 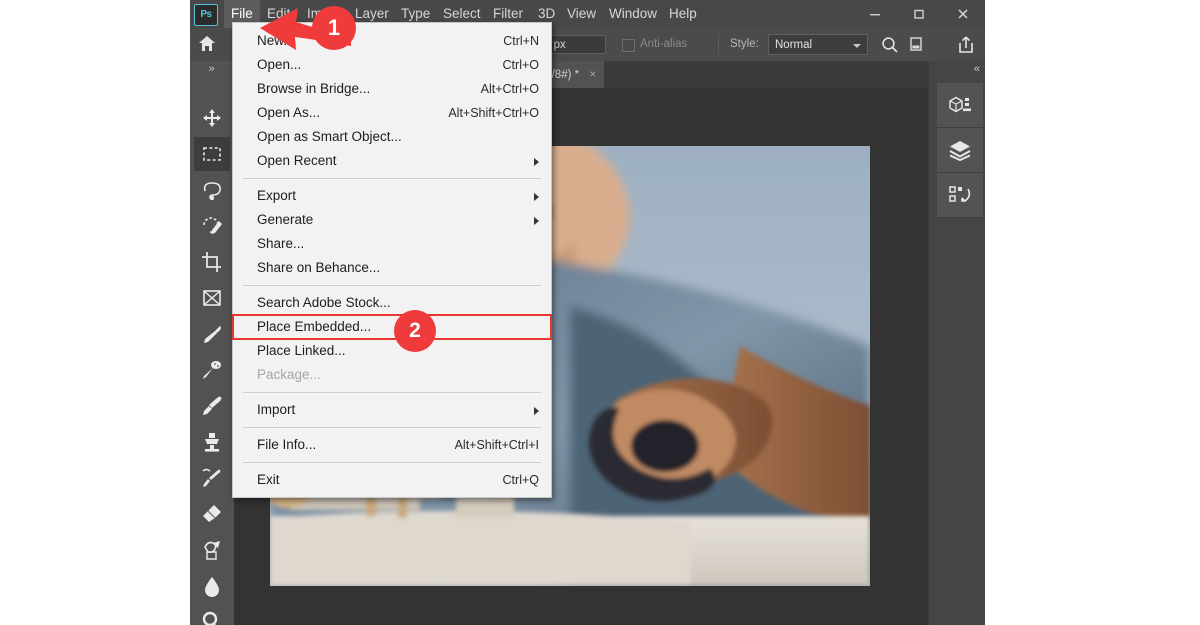 What do you see at coordinates (493, 113) in the screenshot?
I see `menu-item-shortcut: Alt+Shift+Ctrl+O` at bounding box center [493, 113].